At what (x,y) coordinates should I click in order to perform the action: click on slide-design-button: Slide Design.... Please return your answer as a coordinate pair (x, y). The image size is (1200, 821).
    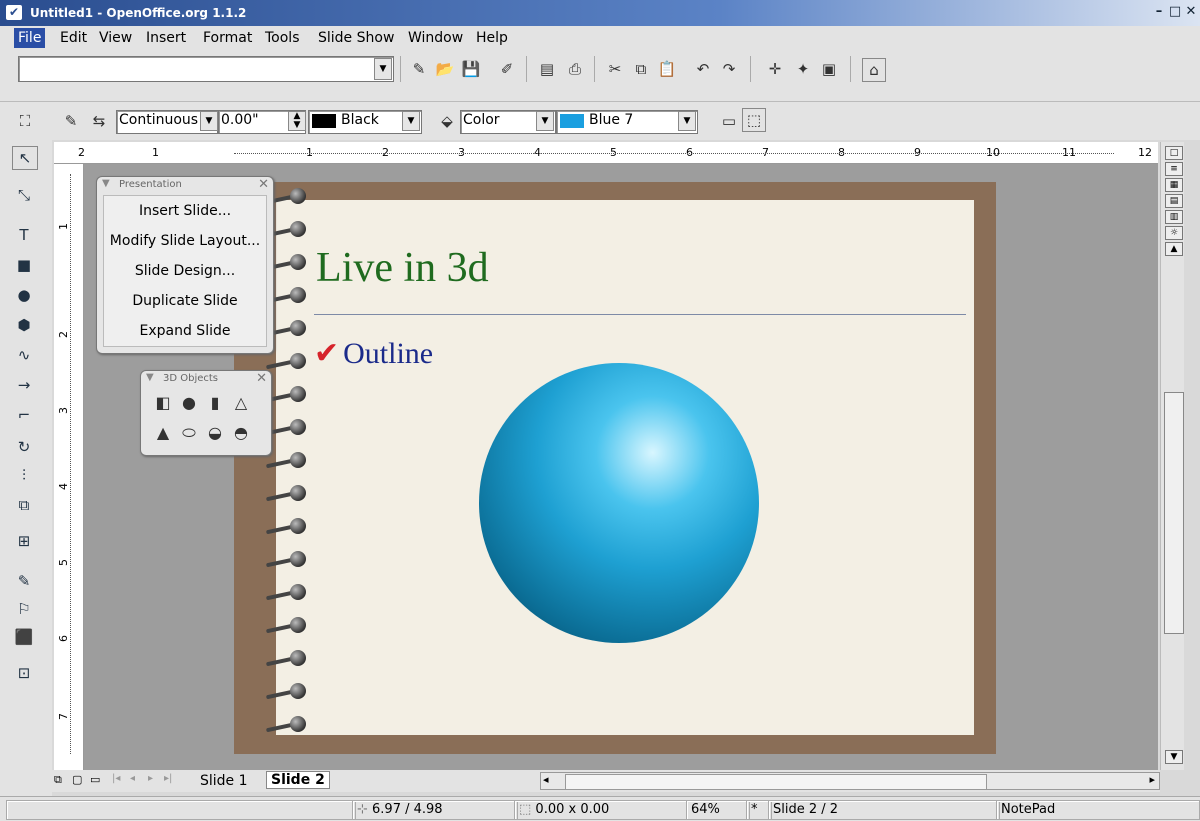
    Looking at the image, I should click on (185, 271).